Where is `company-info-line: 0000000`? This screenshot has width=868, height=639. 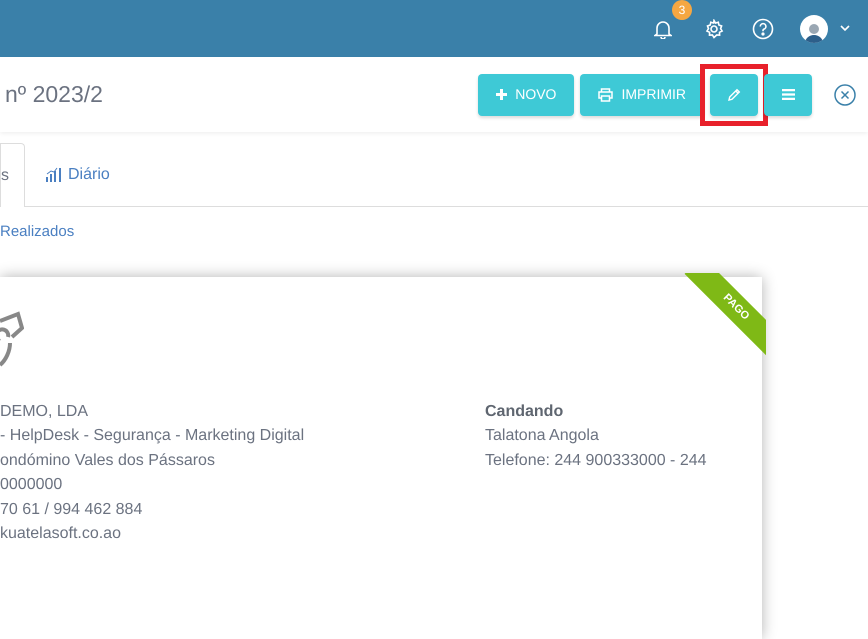 company-info-line: 0000000 is located at coordinates (32, 485).